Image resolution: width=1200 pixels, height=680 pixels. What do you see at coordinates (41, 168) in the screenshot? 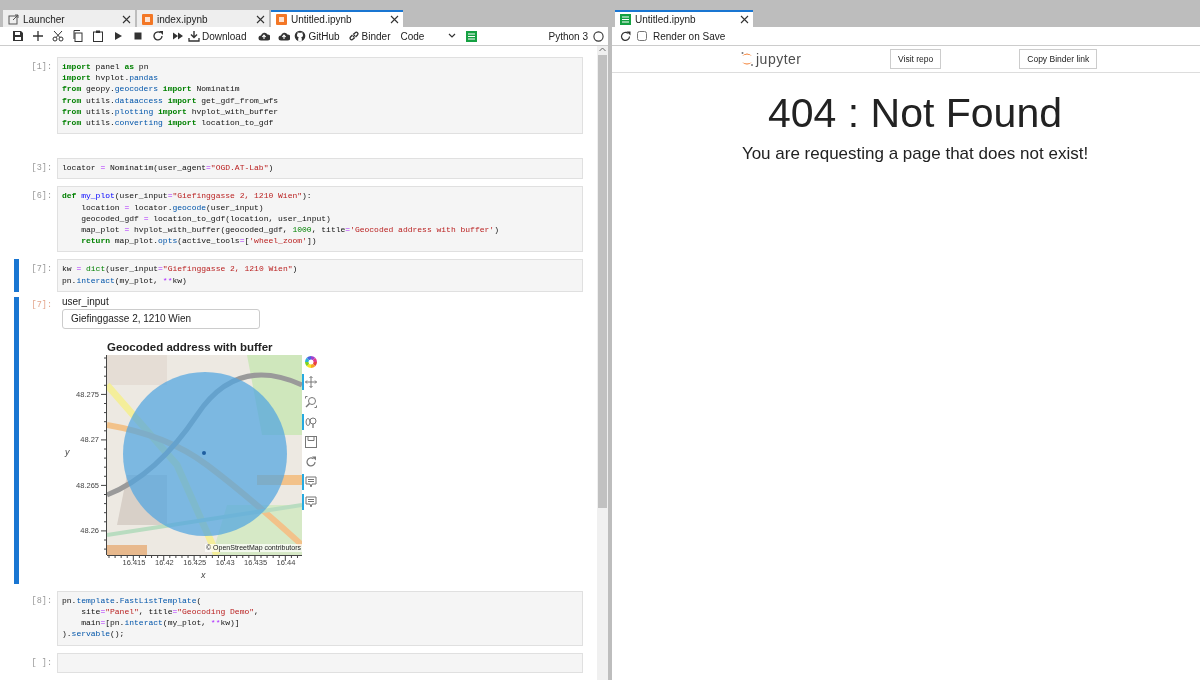
I see `input-prompt: [3]:` at bounding box center [41, 168].